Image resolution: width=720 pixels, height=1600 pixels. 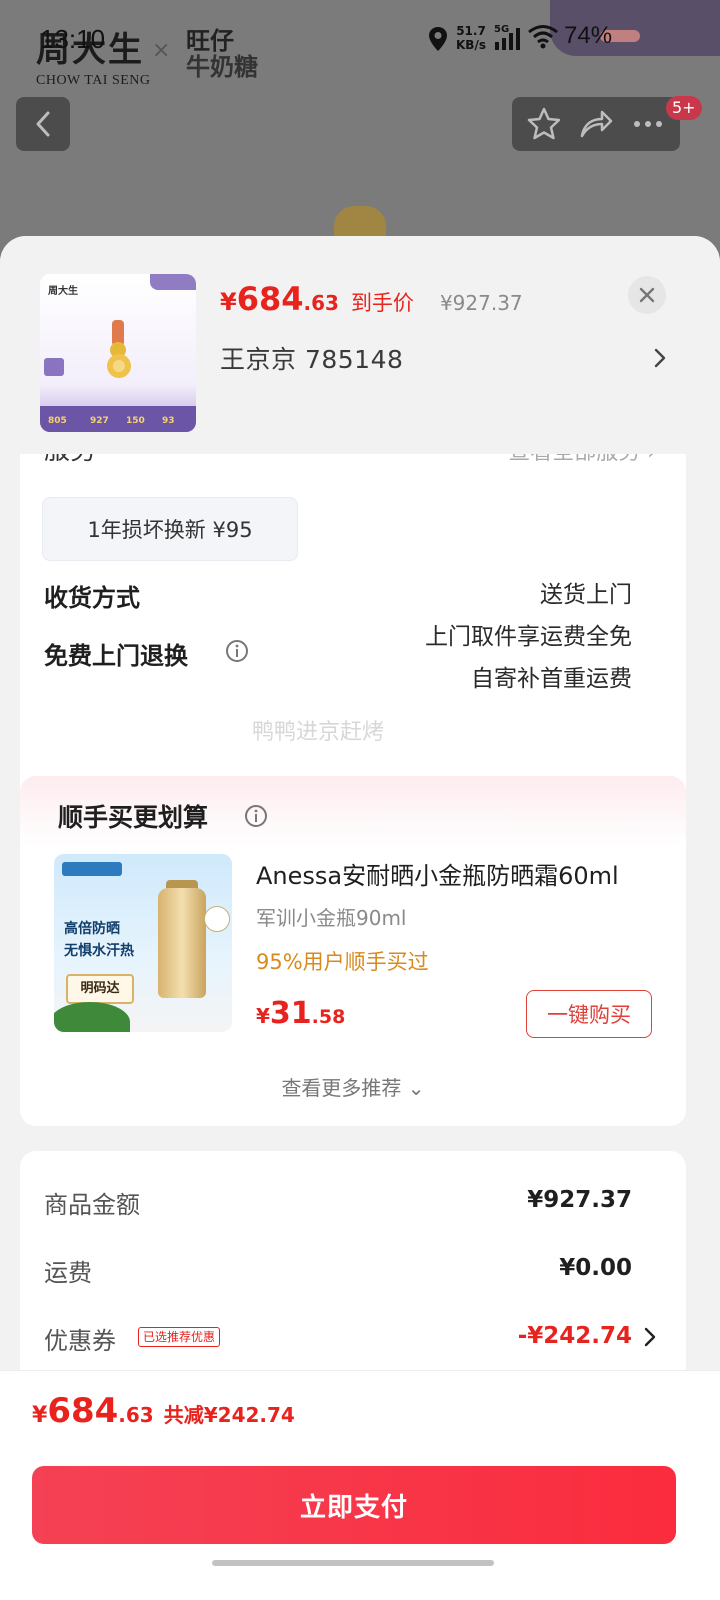 I want to click on see-more-recommendations: 查看更多推荐 ⌄, so click(x=353, y=1086).